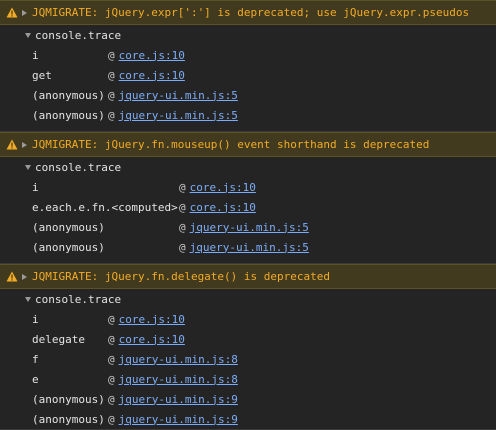 This screenshot has height=430, width=496. Describe the element at coordinates (35, 359) in the screenshot. I see `frame-function: f` at that location.